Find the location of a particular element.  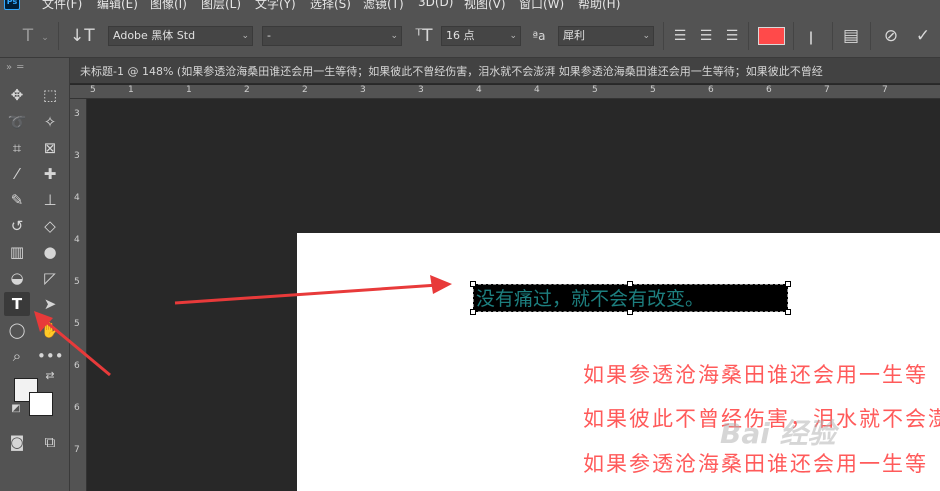

annotation-arrows is located at coordinates (243, 326).